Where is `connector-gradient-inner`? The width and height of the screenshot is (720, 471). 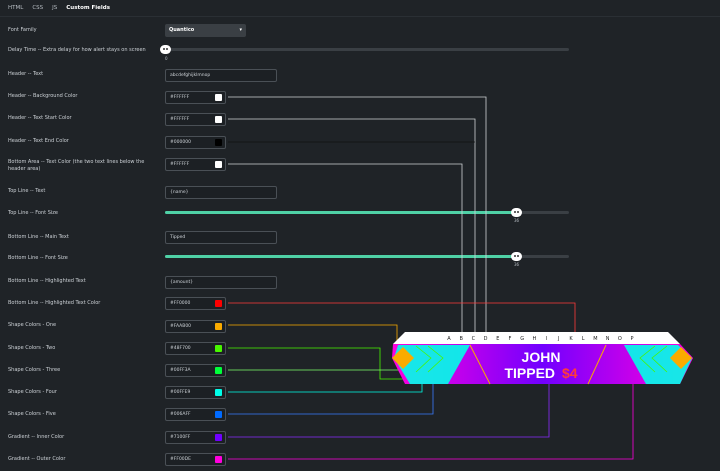
connector-gradient-inner is located at coordinates (389, 408).